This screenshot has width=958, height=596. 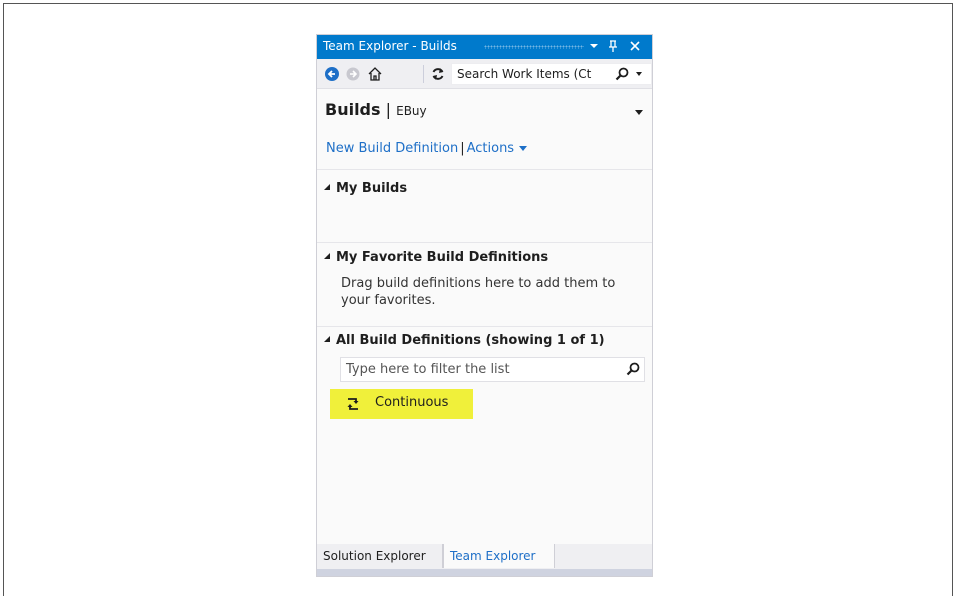 What do you see at coordinates (380, 556) in the screenshot?
I see `tab-solution-explorer: Solution Explorer` at bounding box center [380, 556].